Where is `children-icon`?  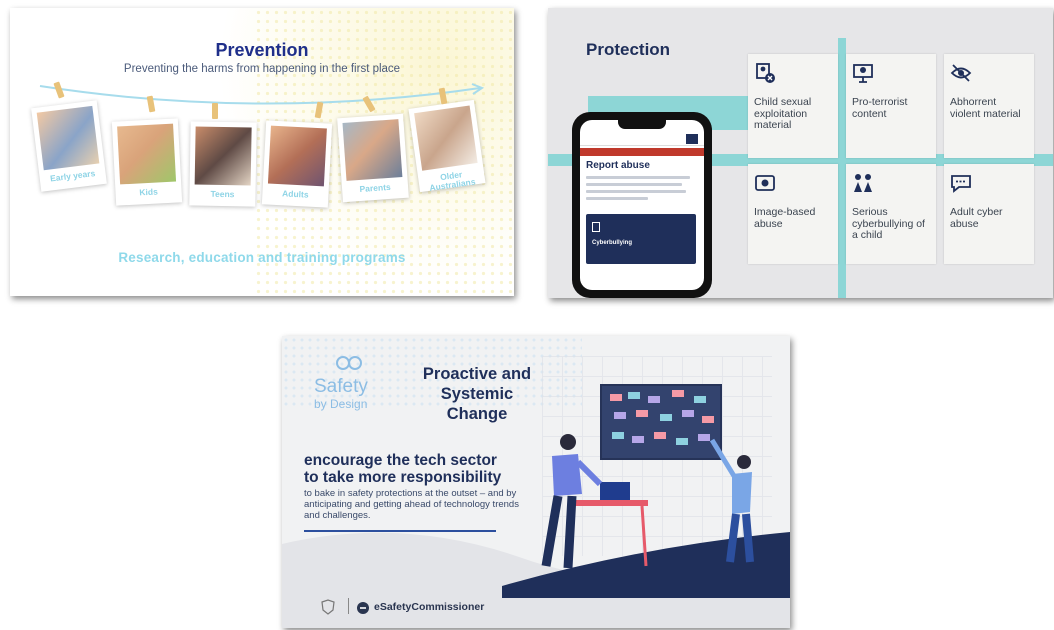 children-icon is located at coordinates (863, 183).